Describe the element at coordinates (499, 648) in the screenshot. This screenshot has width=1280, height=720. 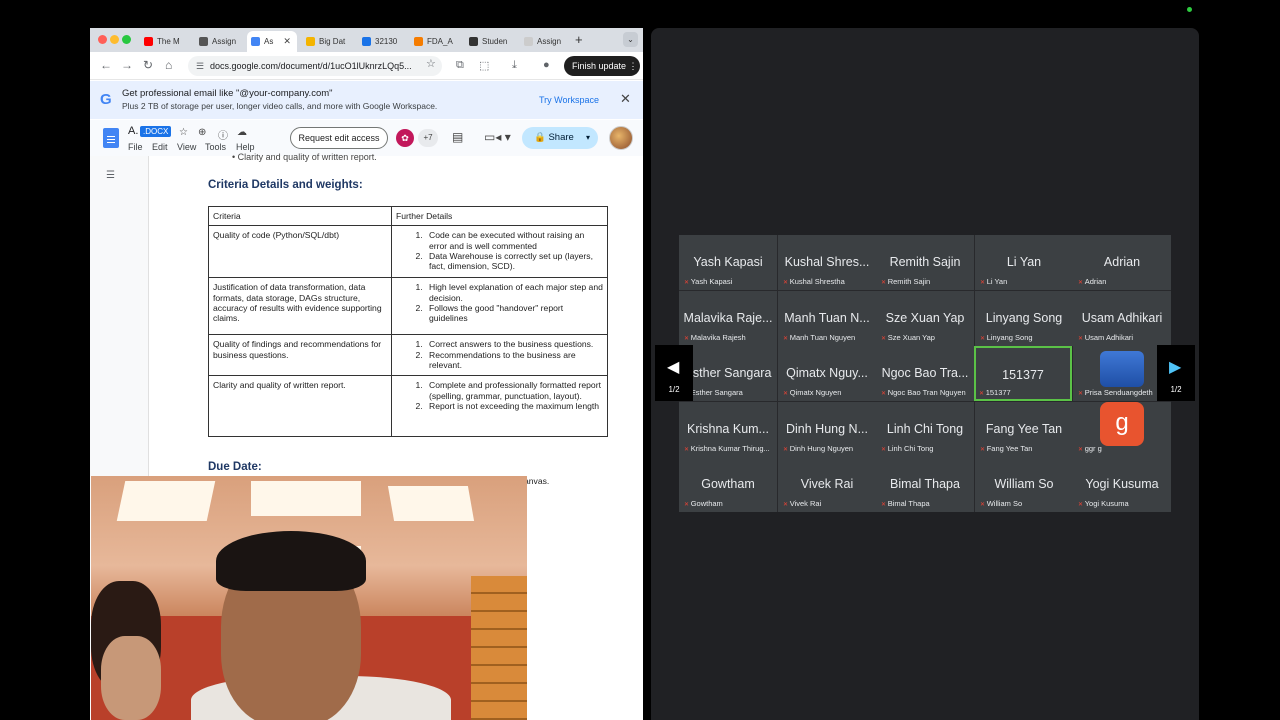
I see `locker` at that location.